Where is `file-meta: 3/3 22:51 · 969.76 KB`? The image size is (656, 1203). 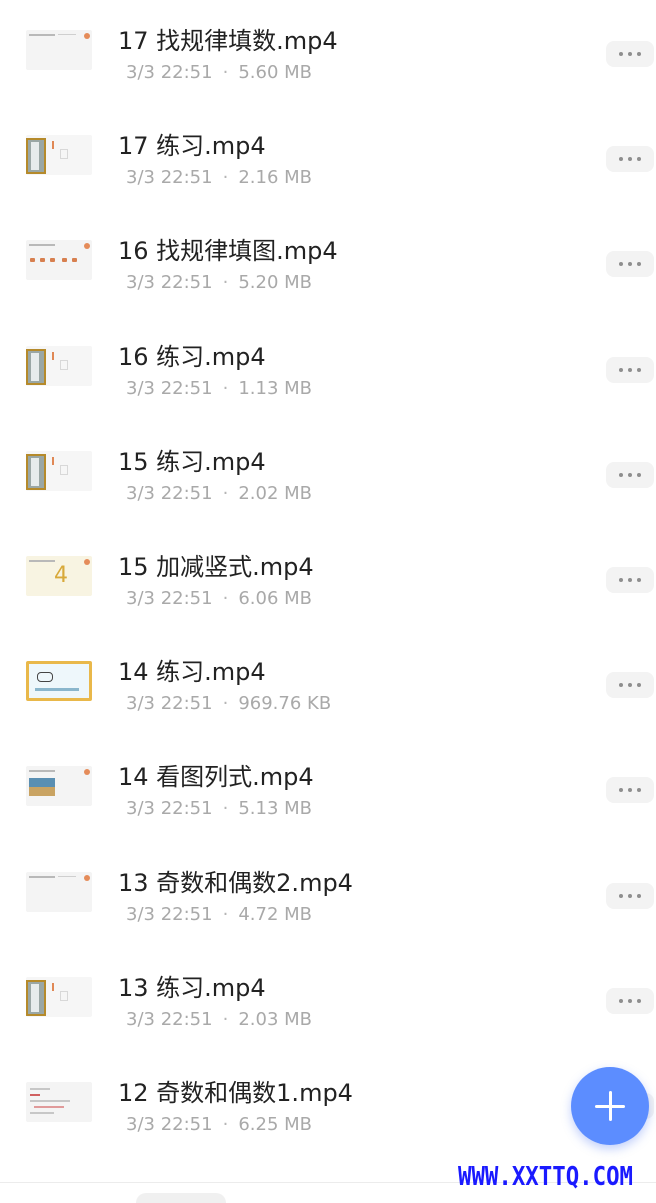
file-meta: 3/3 22:51 · 969.76 KB is located at coordinates (228, 704).